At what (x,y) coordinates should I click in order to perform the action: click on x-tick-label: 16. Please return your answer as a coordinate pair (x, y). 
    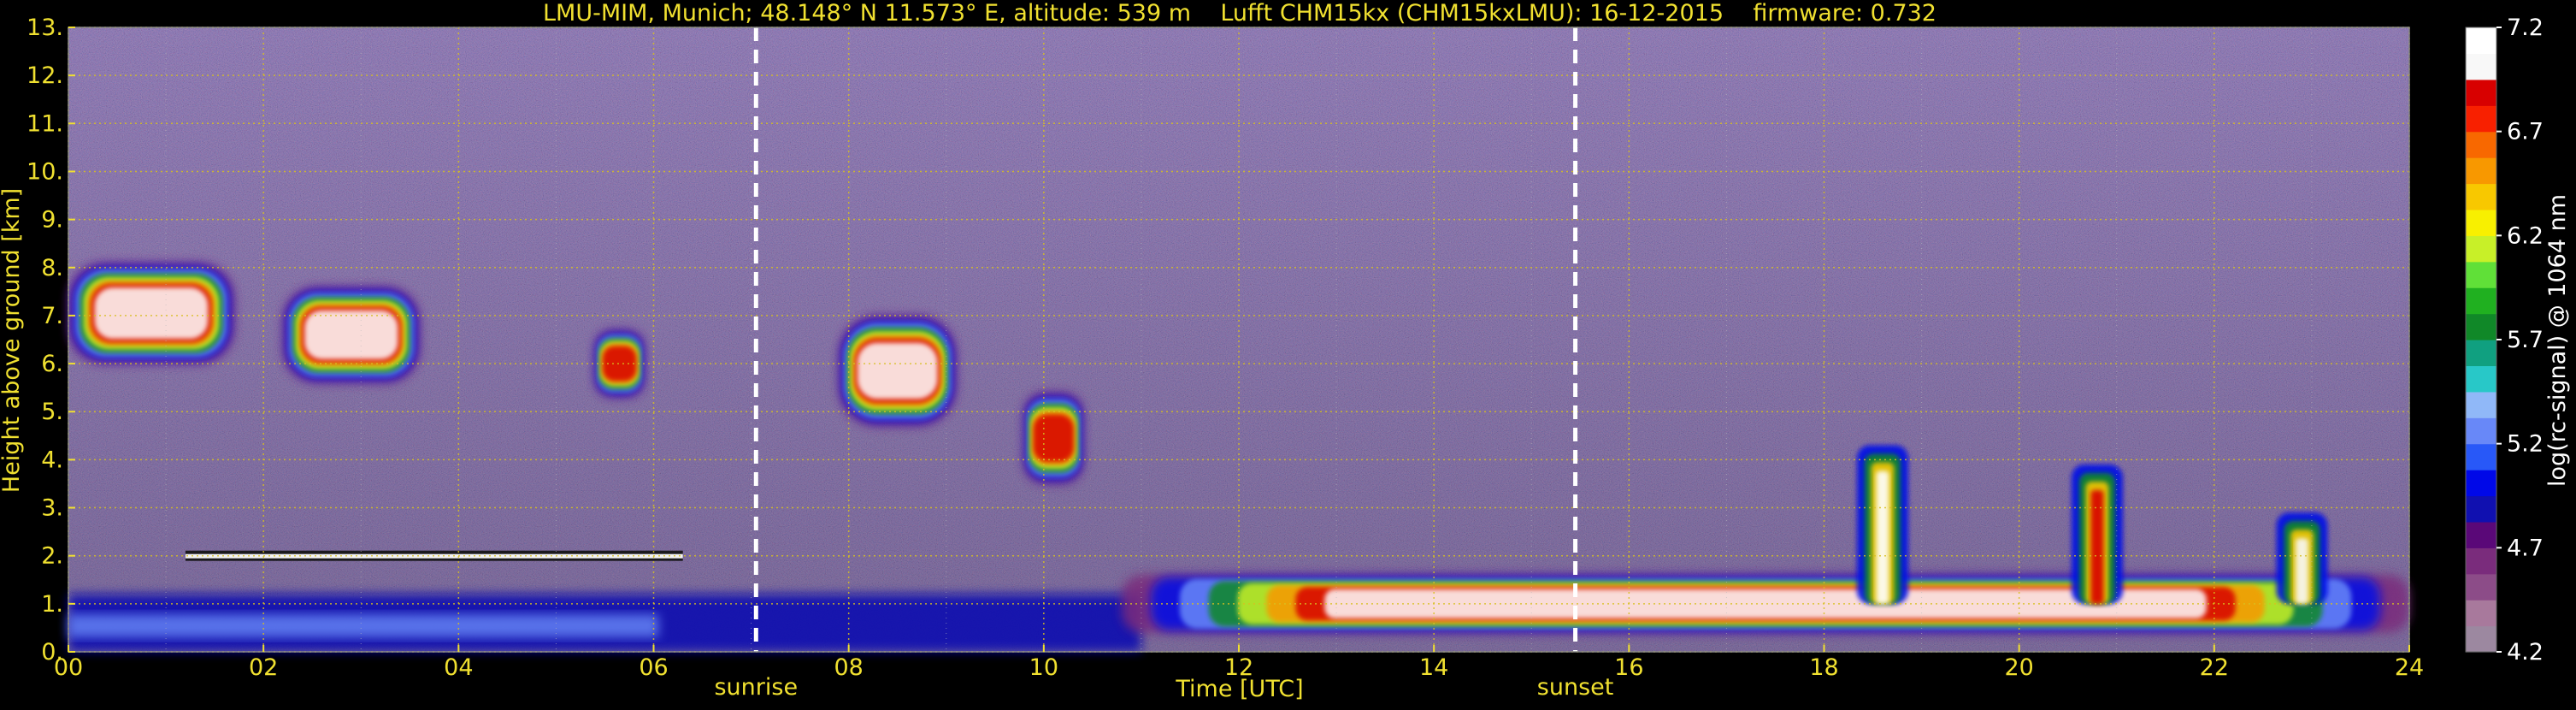
    Looking at the image, I should click on (1628, 667).